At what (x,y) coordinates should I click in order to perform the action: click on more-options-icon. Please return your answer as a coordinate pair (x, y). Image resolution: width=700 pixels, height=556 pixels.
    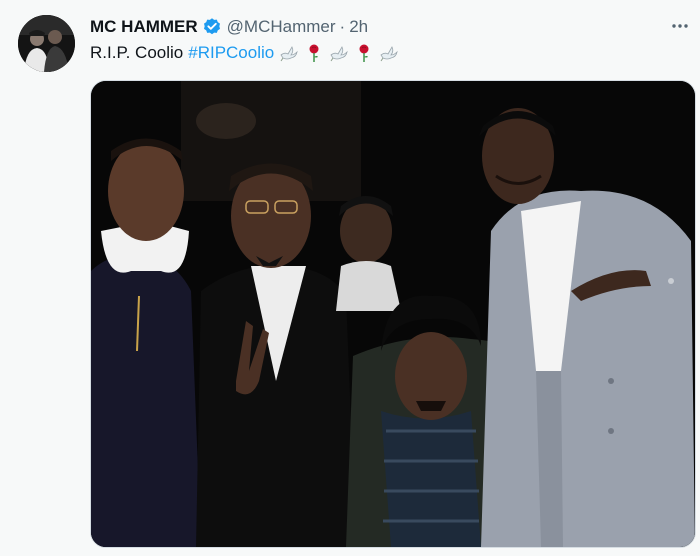
    Looking at the image, I should click on (680, 26).